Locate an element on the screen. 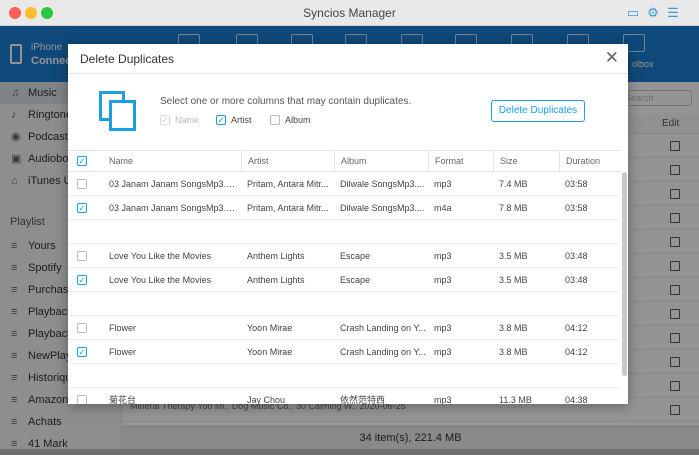 The height and width of the screenshot is (455, 699). artist-checkbox: ✓ is located at coordinates (221, 120).